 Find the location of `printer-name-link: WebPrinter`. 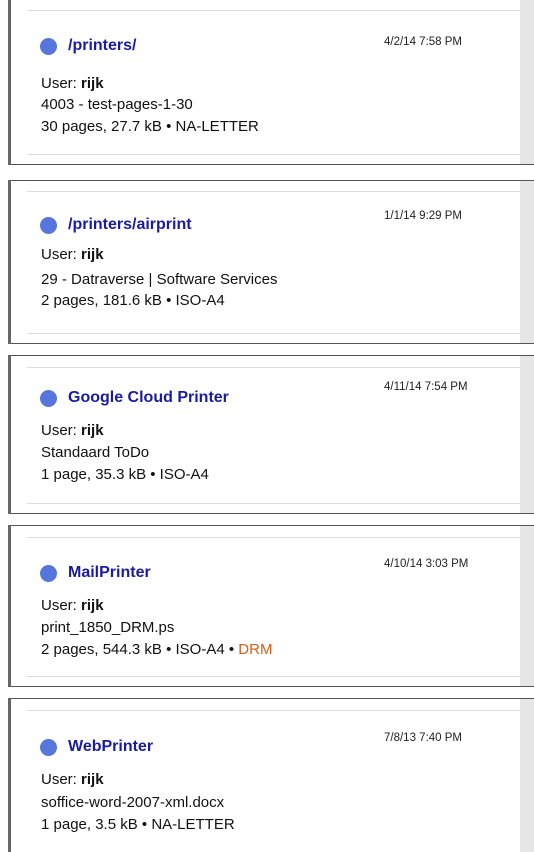

printer-name-link: WebPrinter is located at coordinates (110, 747).